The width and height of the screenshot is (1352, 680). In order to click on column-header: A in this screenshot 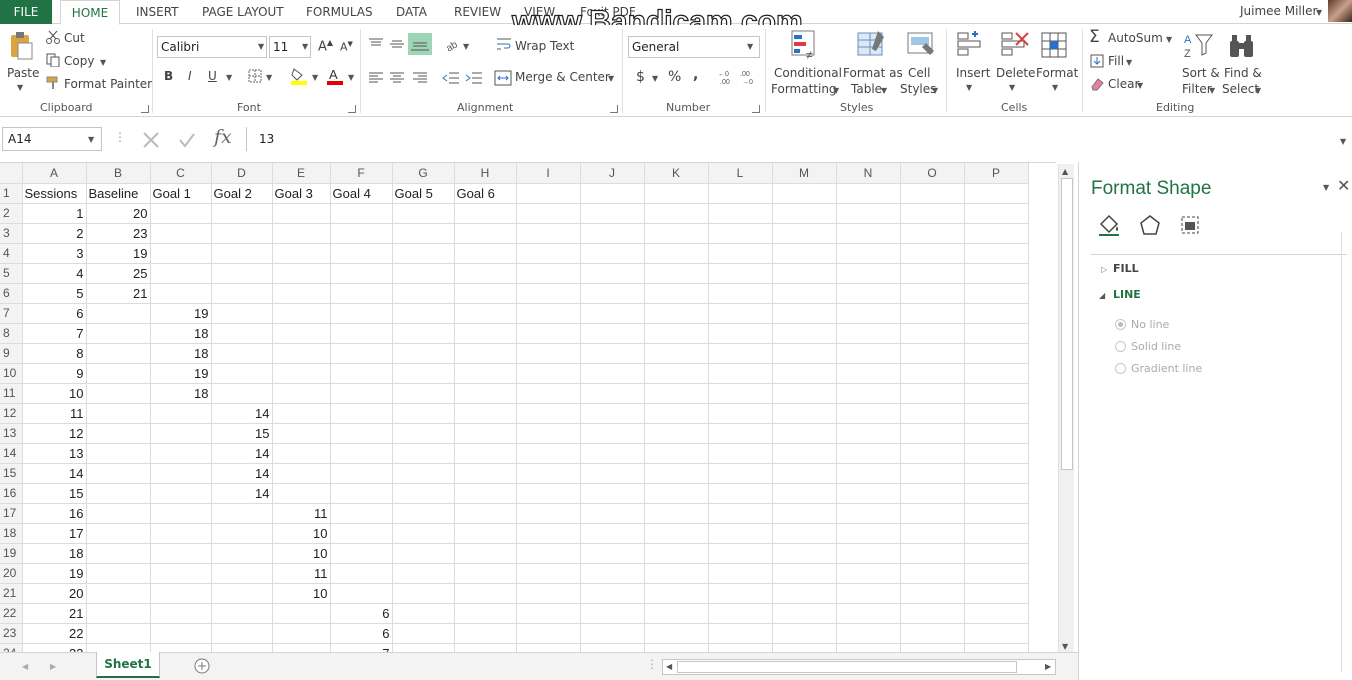, I will do `click(54, 173)`.